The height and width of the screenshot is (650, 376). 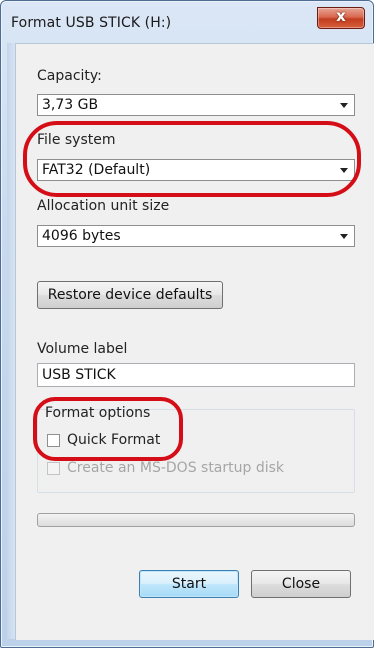 What do you see at coordinates (187, 18) in the screenshot?
I see `title-bar: Format USB STICK (H:) x` at bounding box center [187, 18].